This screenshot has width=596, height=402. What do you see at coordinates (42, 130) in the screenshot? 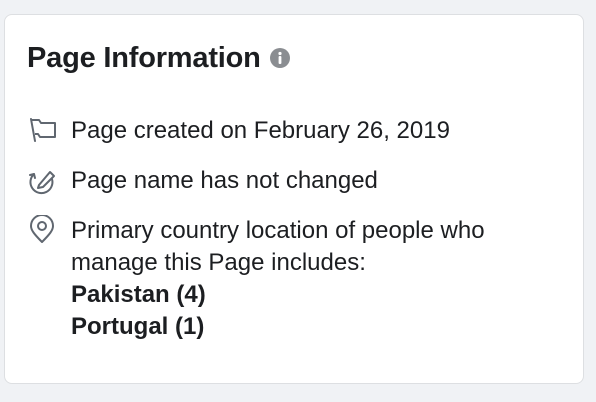
I see `flag-icon` at bounding box center [42, 130].